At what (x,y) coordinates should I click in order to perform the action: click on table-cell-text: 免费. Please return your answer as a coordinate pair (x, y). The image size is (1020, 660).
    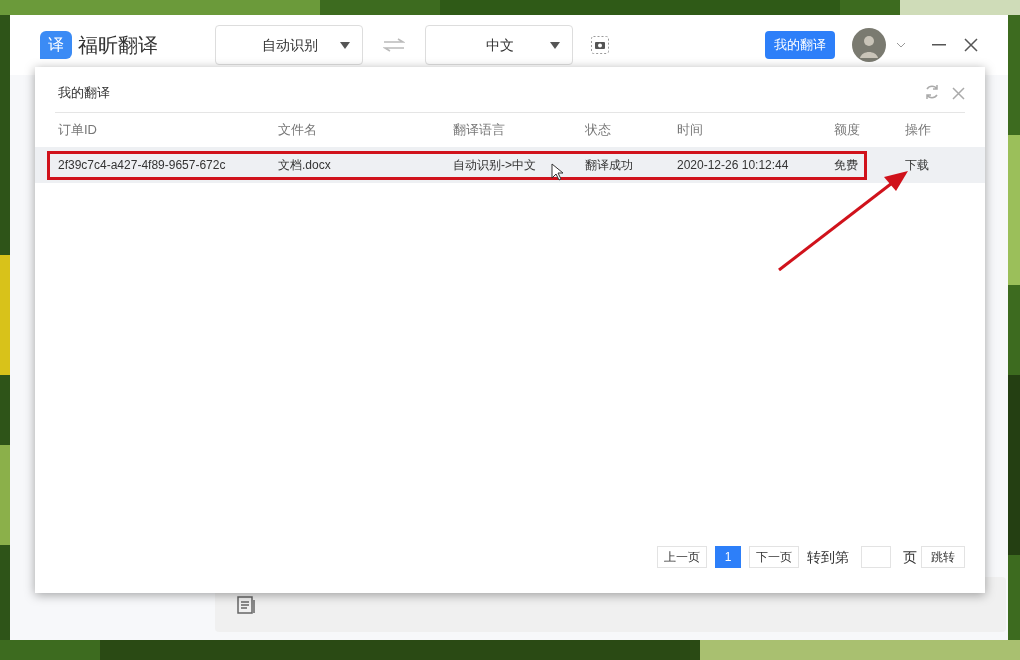
    Looking at the image, I should click on (846, 165).